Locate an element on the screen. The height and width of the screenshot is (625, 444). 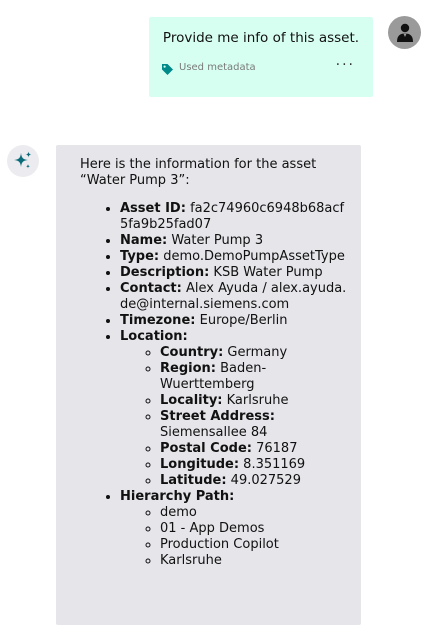
asset-id-key: Asset ID: is located at coordinates (153, 208).